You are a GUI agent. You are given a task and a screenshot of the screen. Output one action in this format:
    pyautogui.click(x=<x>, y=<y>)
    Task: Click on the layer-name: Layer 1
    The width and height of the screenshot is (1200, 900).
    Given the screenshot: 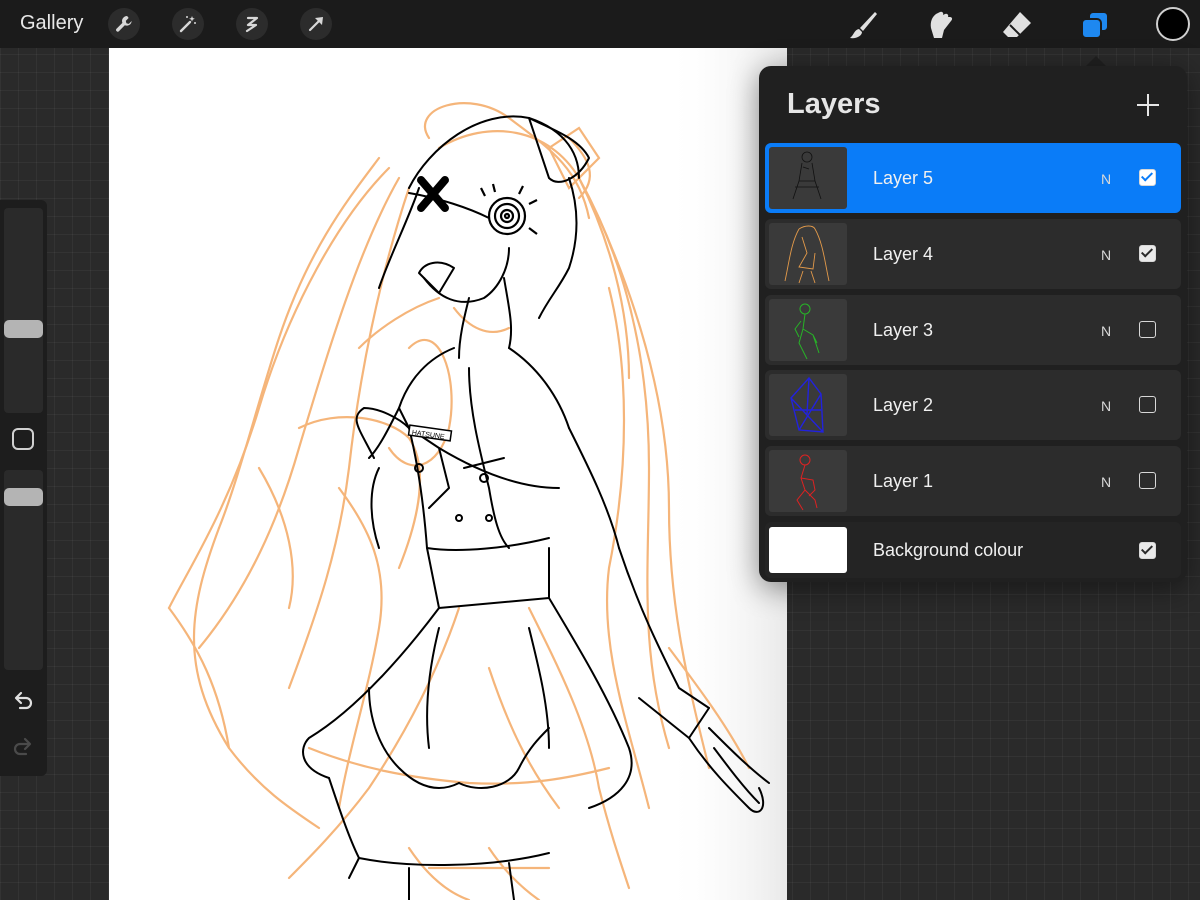 What is the action you would take?
    pyautogui.click(x=903, y=481)
    